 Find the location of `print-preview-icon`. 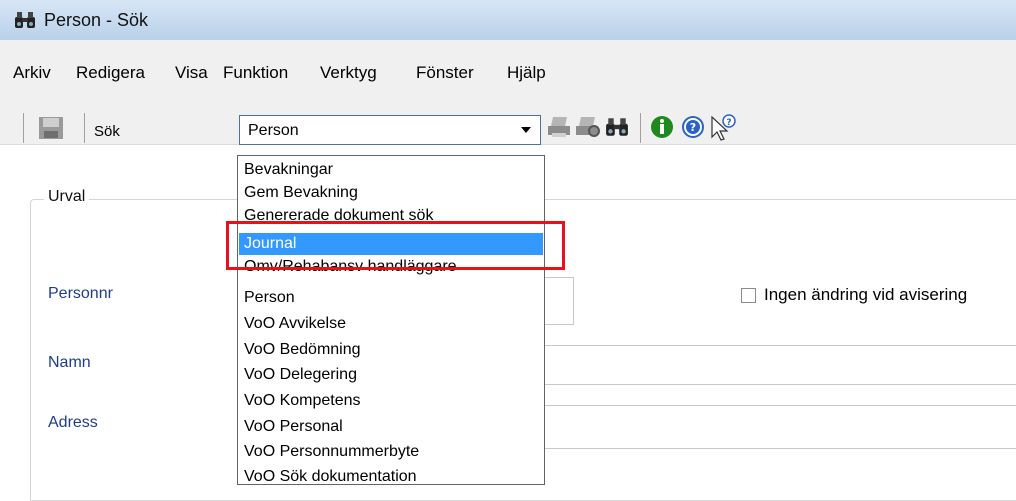

print-preview-icon is located at coordinates (588, 127).